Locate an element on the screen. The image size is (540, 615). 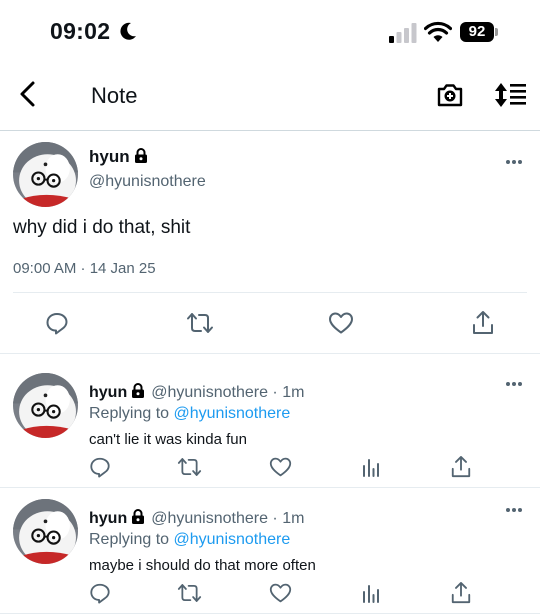
sort-icon is located at coordinates (511, 95).